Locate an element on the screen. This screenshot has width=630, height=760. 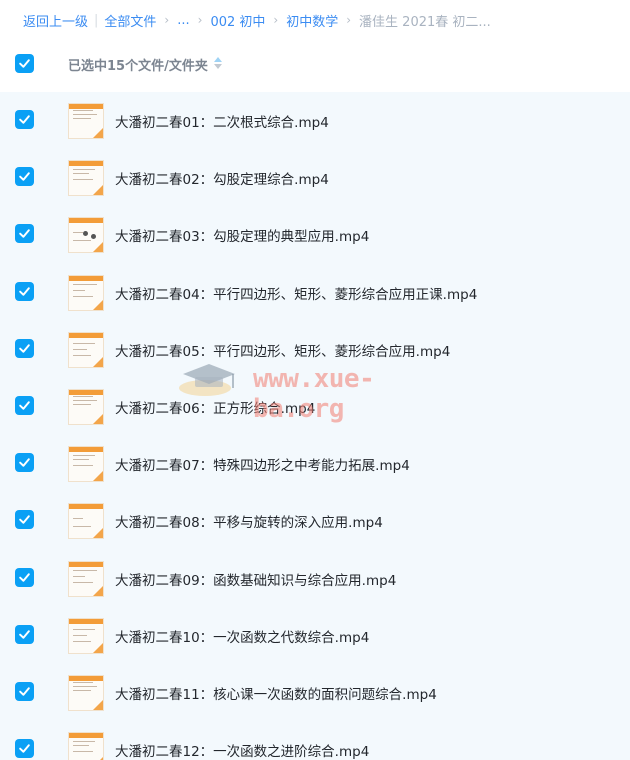
select-all-checkbox is located at coordinates (24, 63).